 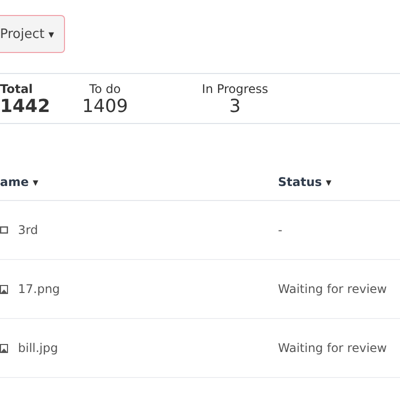 What do you see at coordinates (4, 230) in the screenshot?
I see `folder-icon` at bounding box center [4, 230].